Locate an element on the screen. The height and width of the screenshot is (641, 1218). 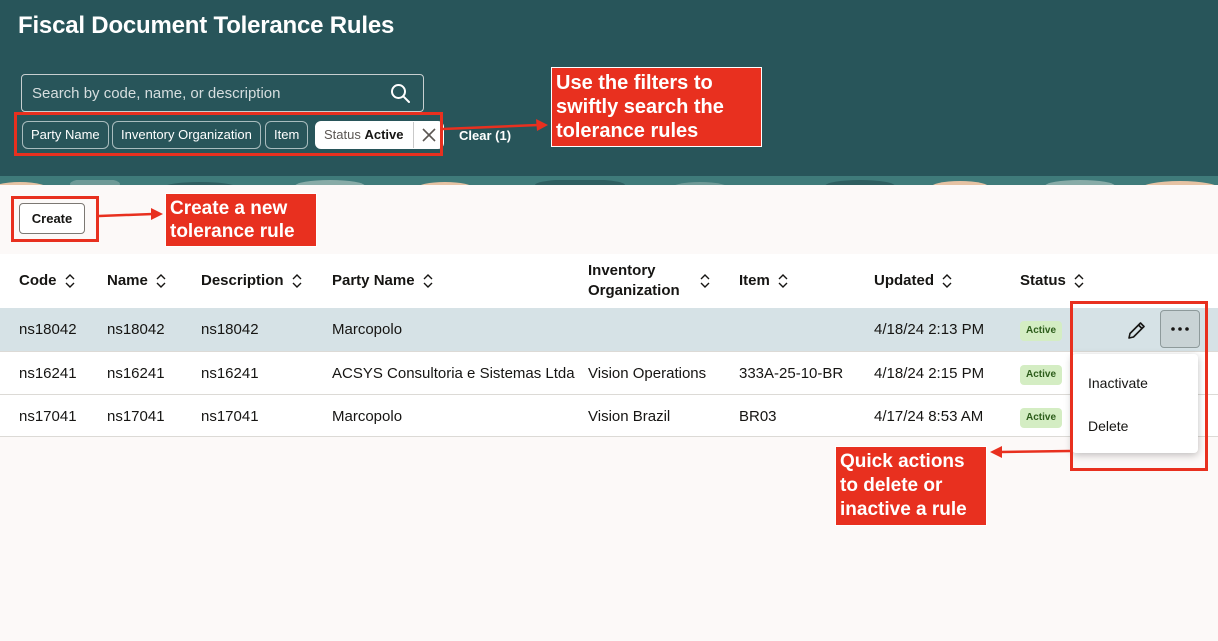
column-header-updated: Updated is located at coordinates (913, 281).